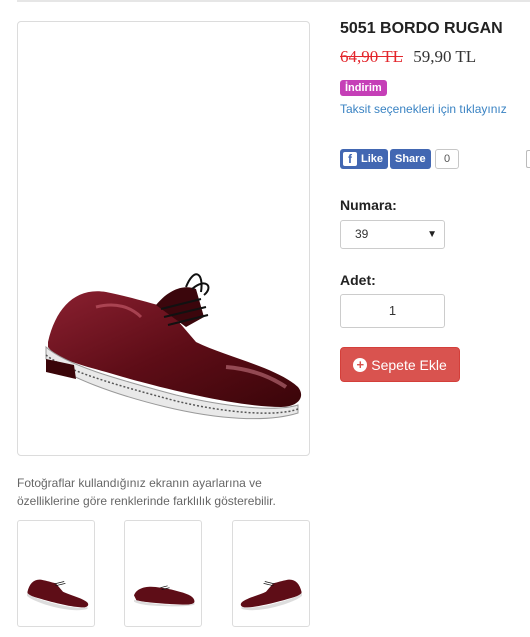 Image resolution: width=530 pixels, height=637 pixels. Describe the element at coordinates (363, 88) in the screenshot. I see `discount-badge: İndirim` at that location.